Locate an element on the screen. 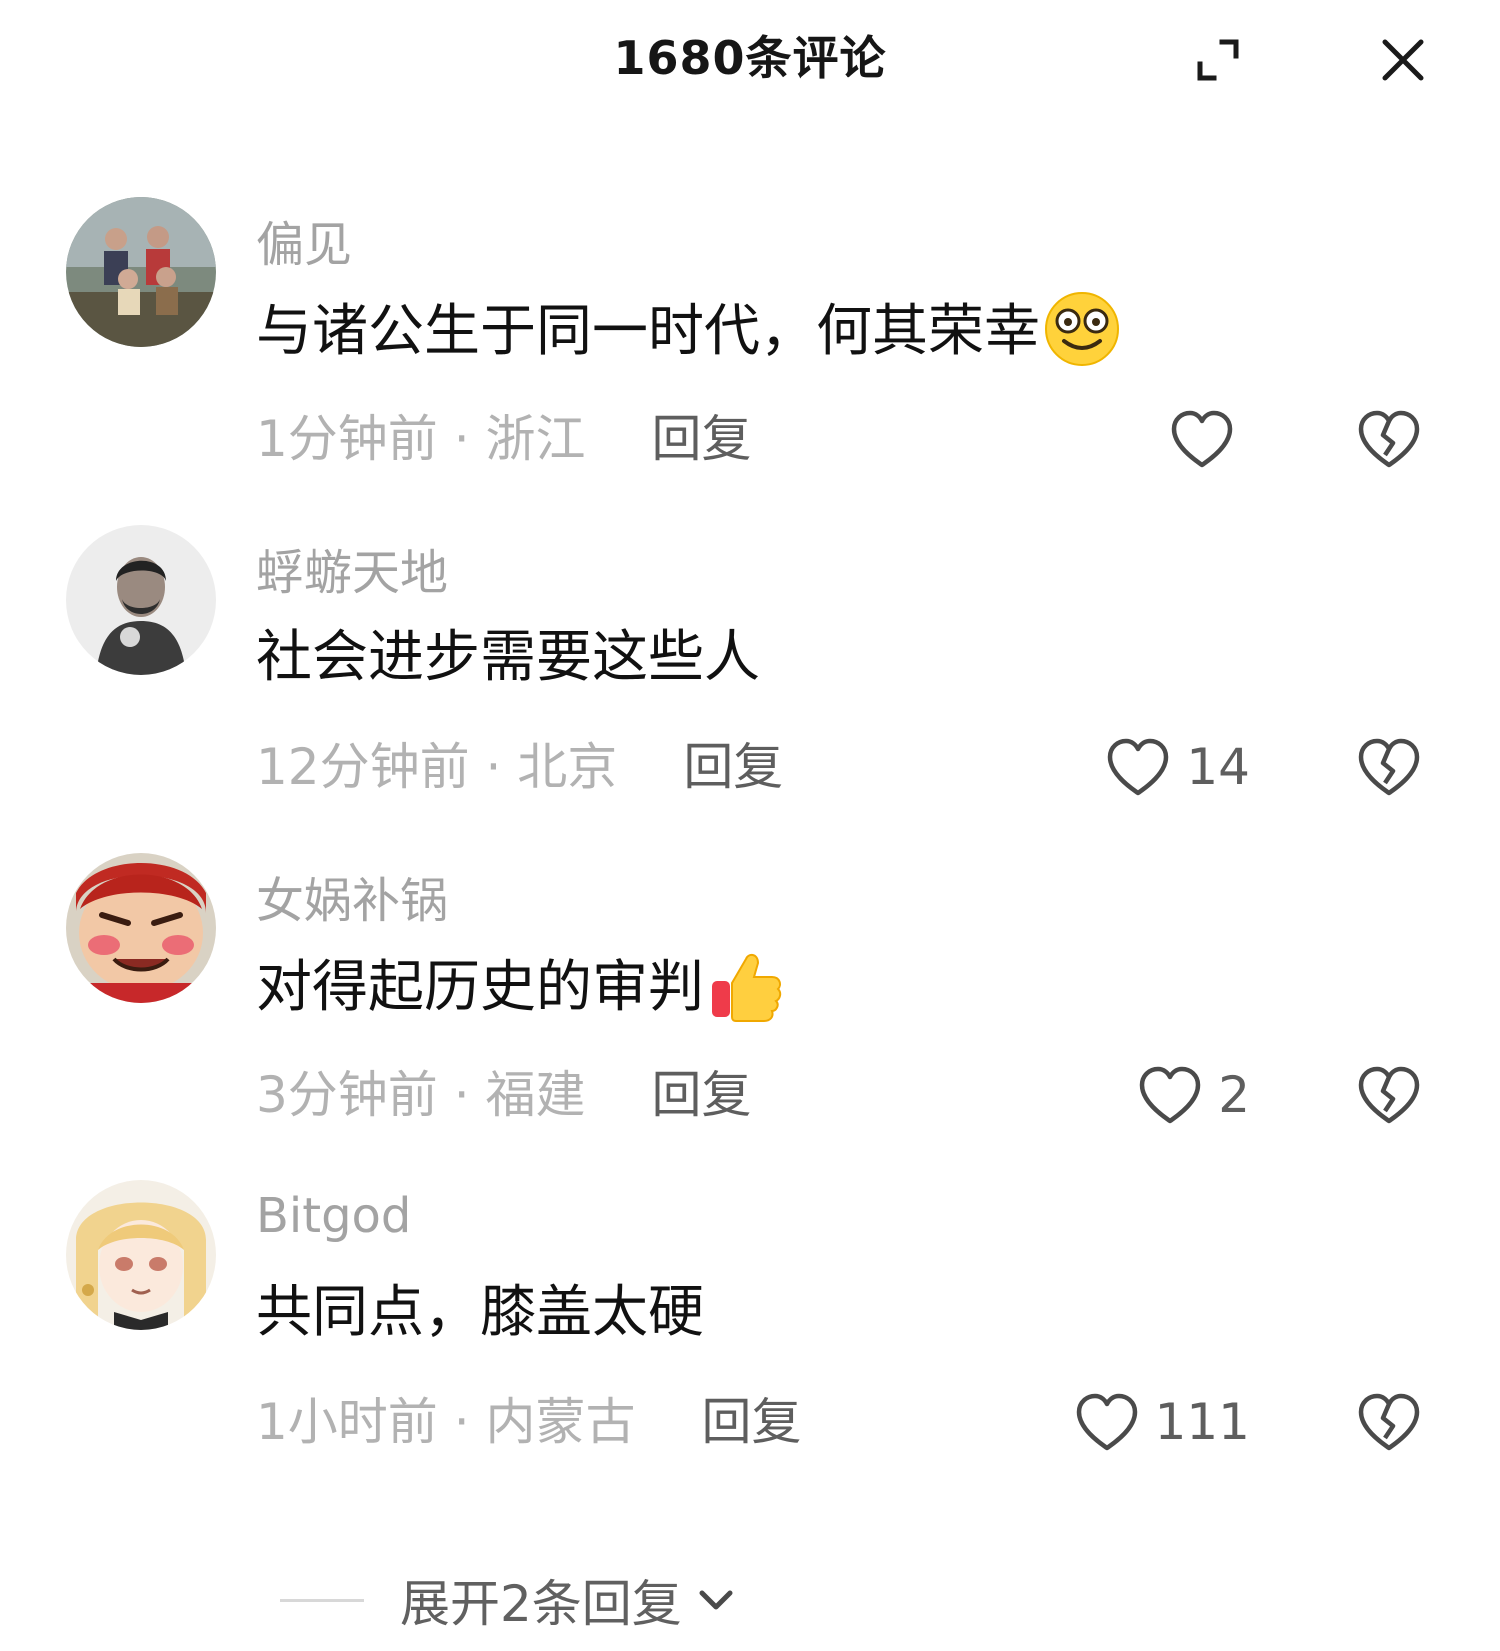  smile-emoji is located at coordinates (1082, 329).